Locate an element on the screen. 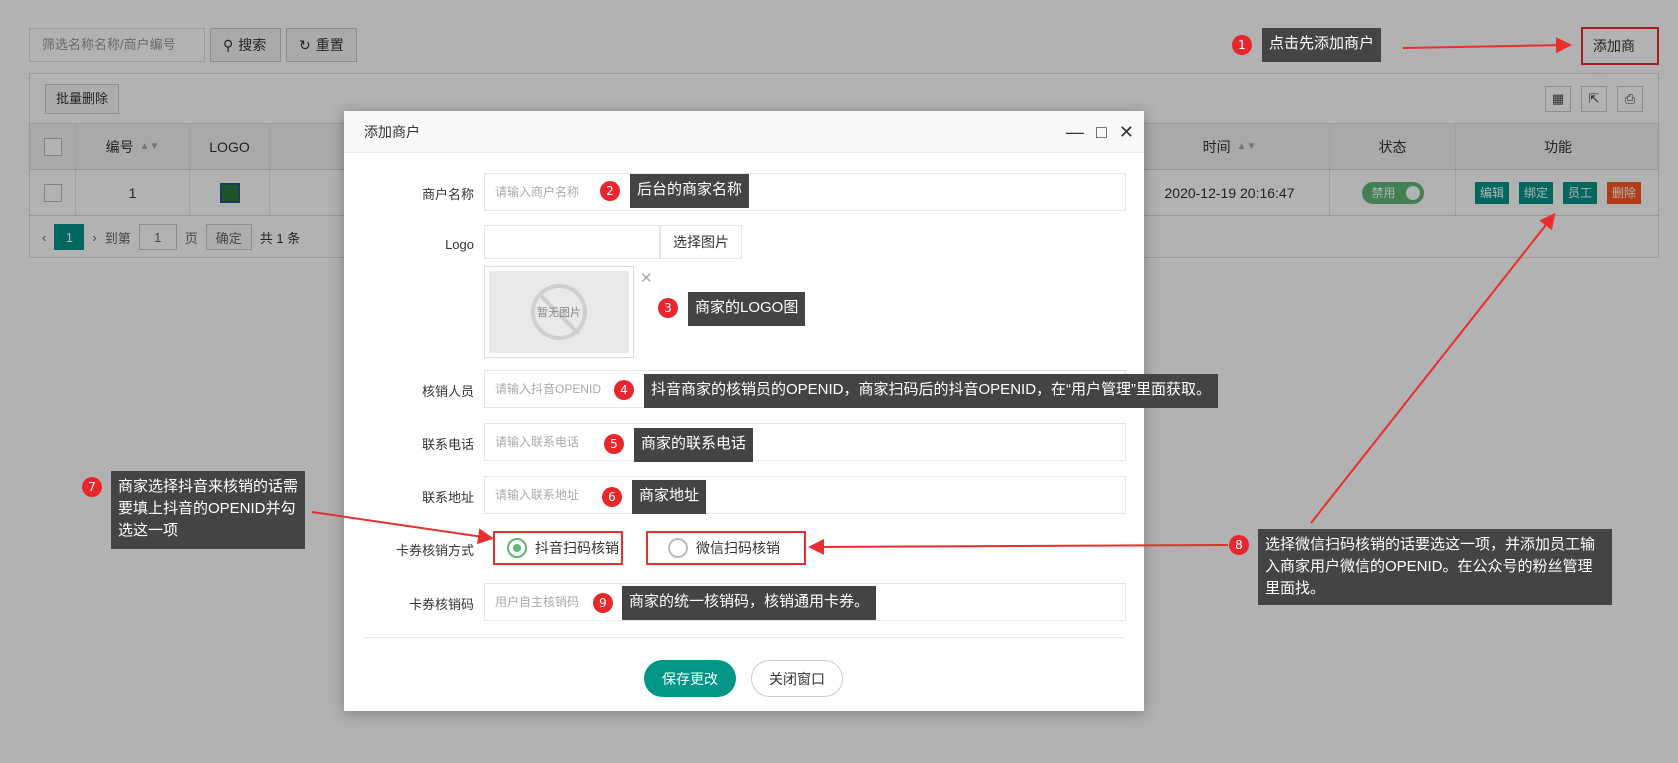  annotation-badge: 3 is located at coordinates (668, 308).